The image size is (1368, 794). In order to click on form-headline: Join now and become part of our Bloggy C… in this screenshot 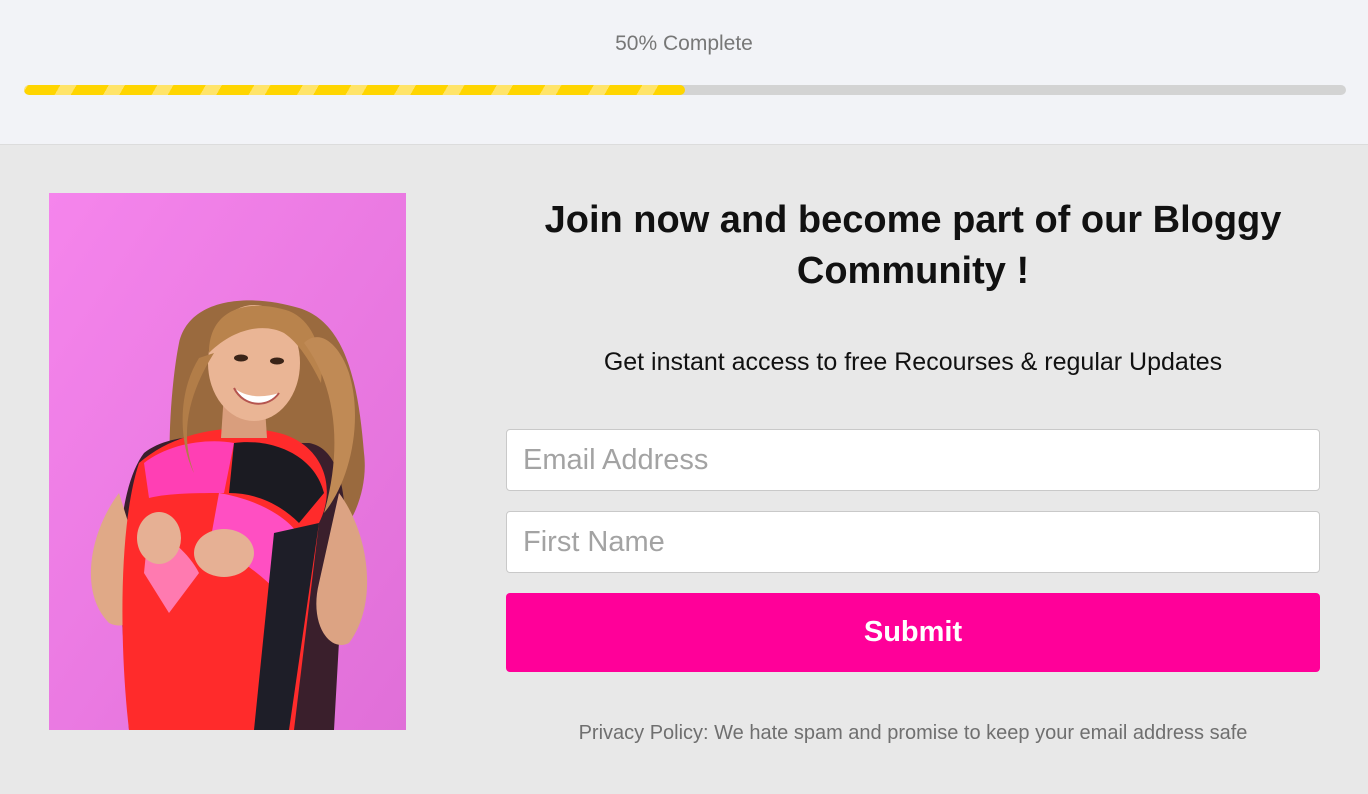, I will do `click(913, 245)`.